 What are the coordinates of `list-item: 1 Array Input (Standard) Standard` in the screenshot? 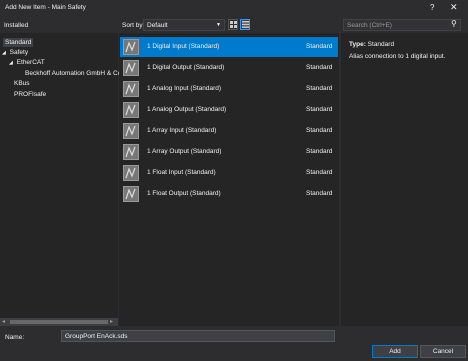 It's located at (229, 131).